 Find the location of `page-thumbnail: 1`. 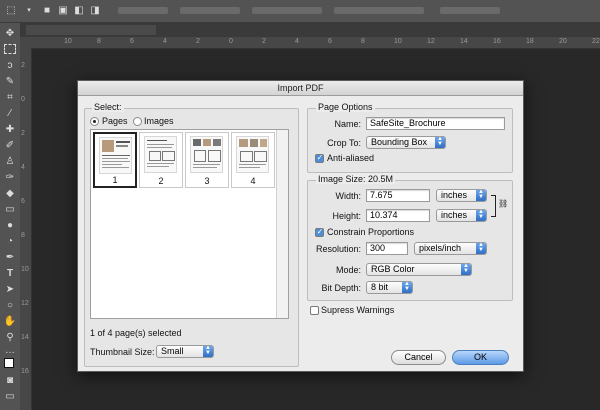

page-thumbnail: 1 is located at coordinates (115, 160).